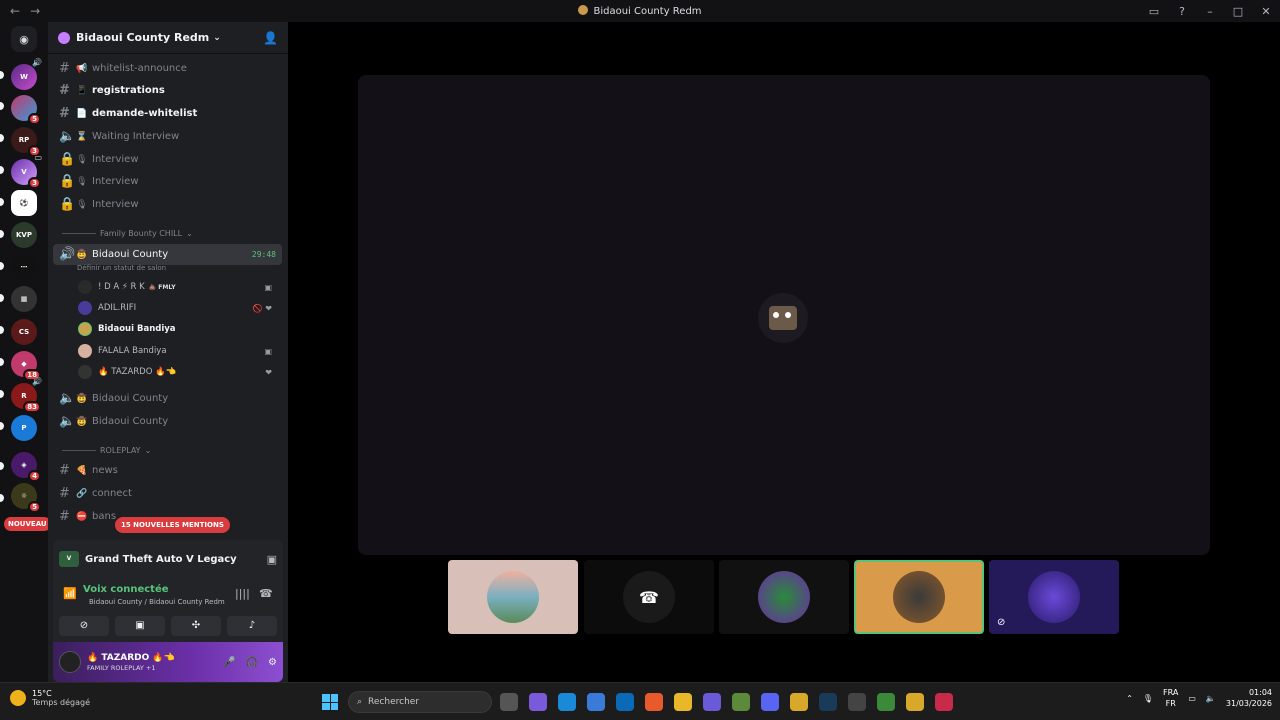  Describe the element at coordinates (64, 68) in the screenshot. I see `hash-icon: #` at that location.